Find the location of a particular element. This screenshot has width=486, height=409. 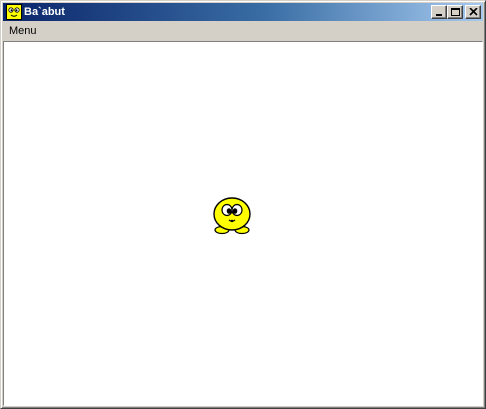

close-button is located at coordinates (473, 12).